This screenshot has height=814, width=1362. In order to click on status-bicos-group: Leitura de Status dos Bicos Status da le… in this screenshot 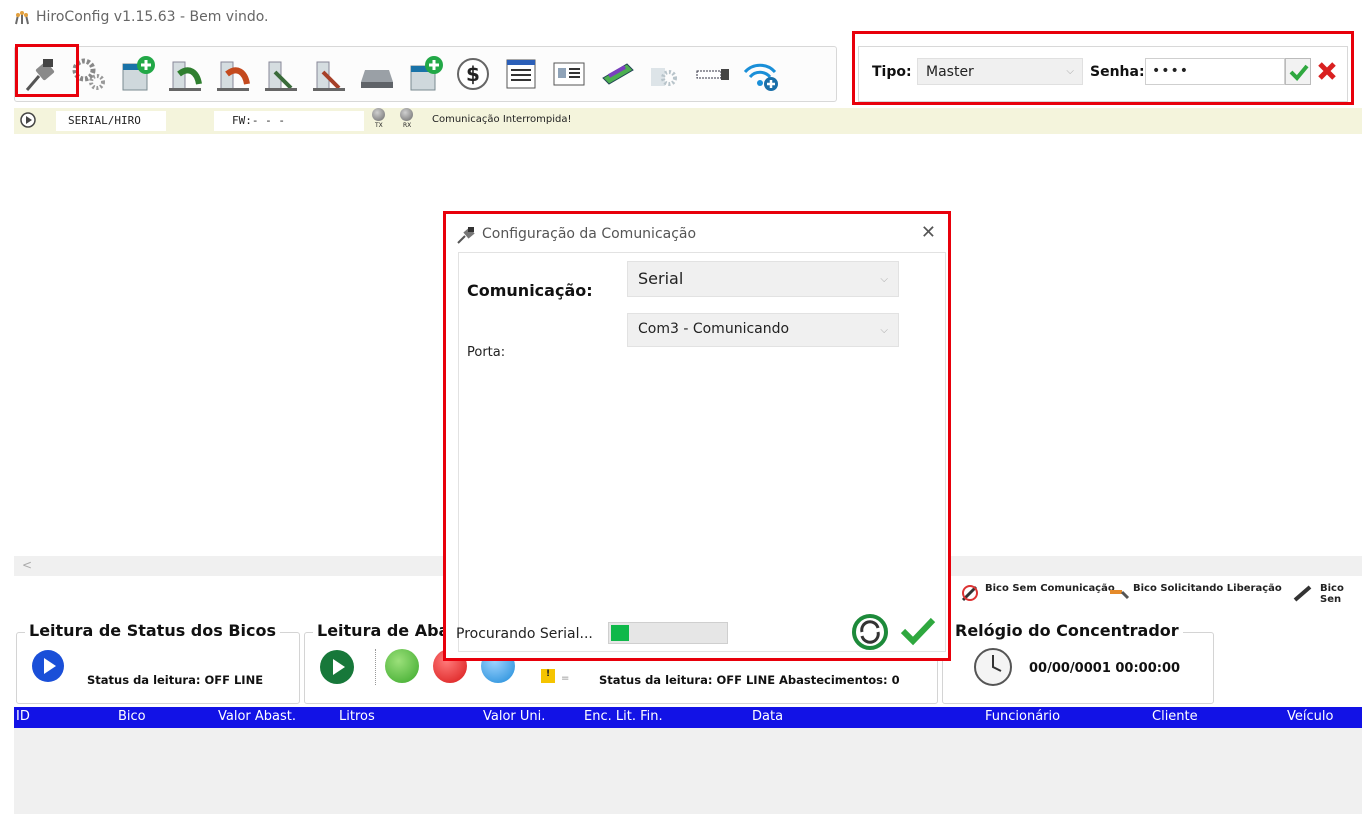, I will do `click(158, 662)`.